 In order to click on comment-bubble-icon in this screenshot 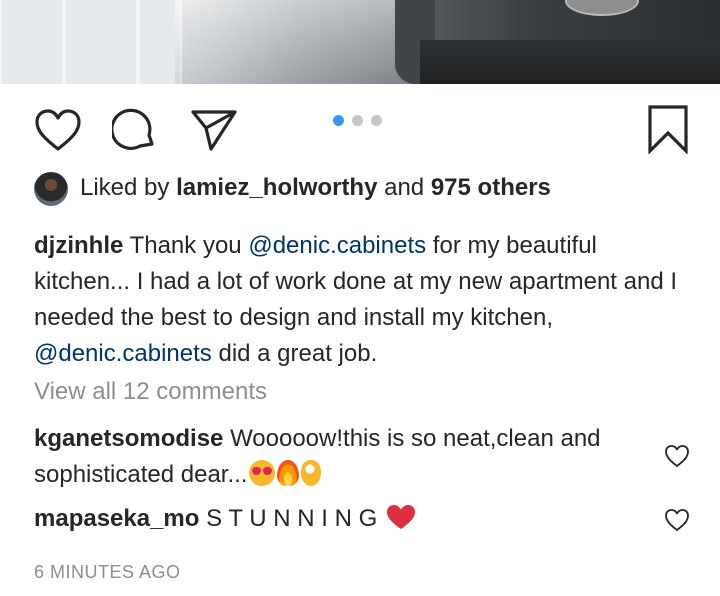, I will do `click(135, 130)`.